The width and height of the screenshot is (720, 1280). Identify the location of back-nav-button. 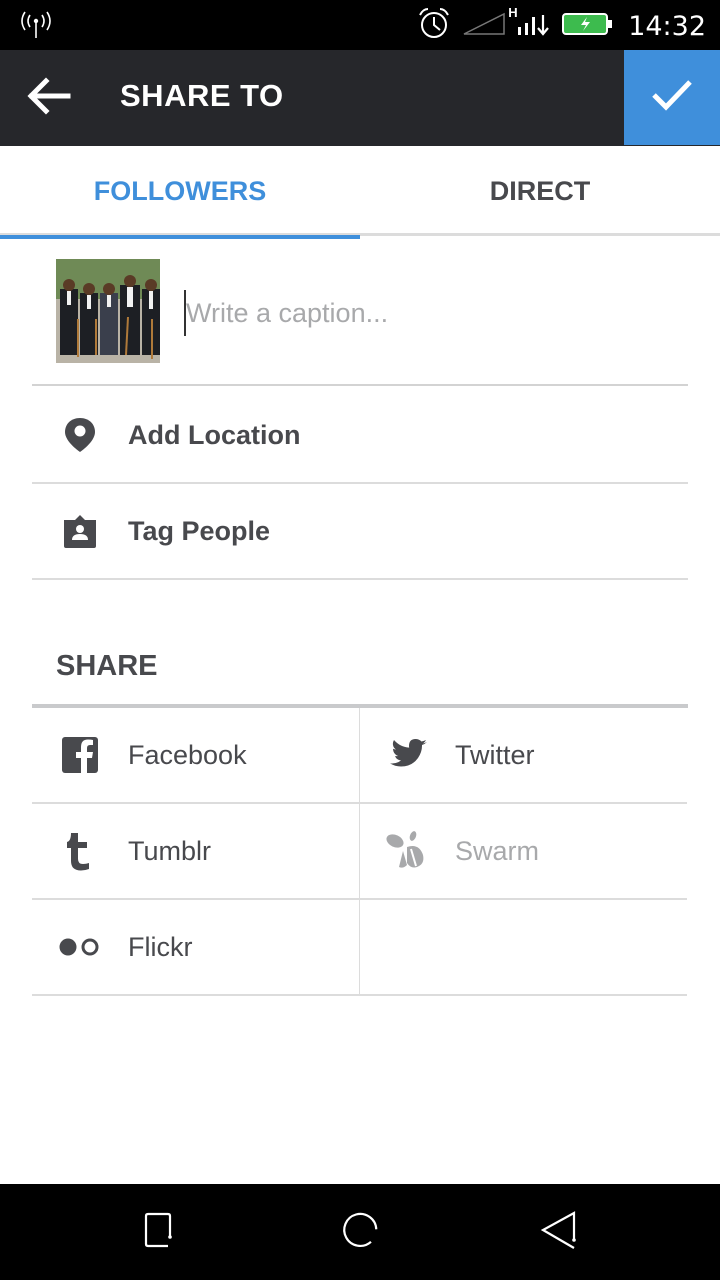
(560, 1232).